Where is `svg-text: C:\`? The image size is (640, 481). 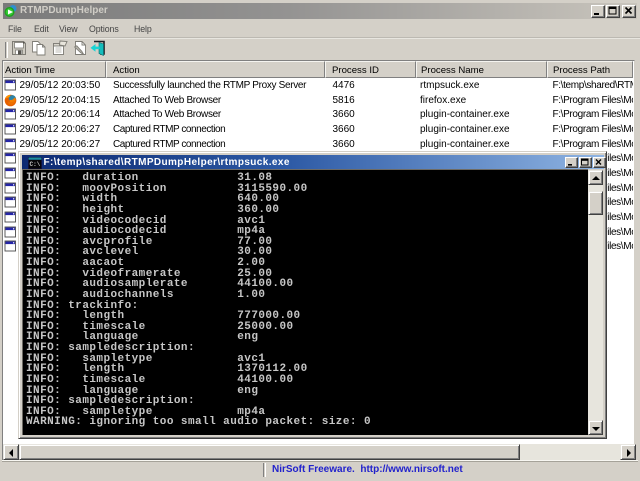 svg-text: C:\ is located at coordinates (35, 164).